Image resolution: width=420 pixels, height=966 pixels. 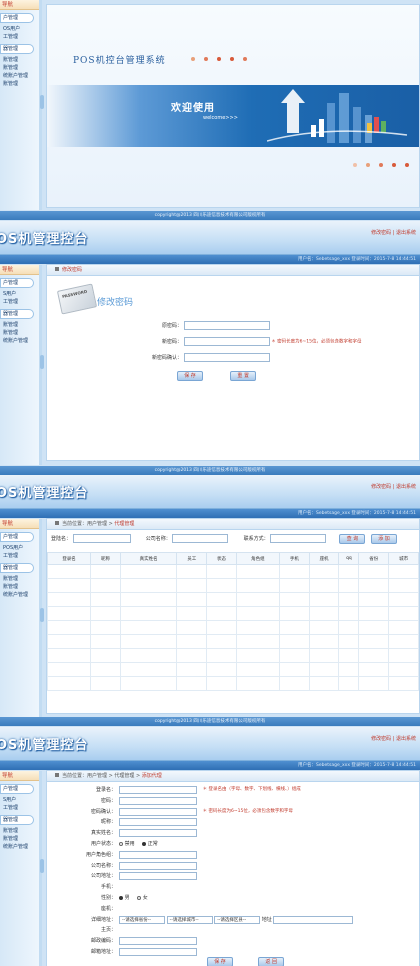 What do you see at coordinates (403, 558) in the screenshot?
I see `column-header: 城市` at bounding box center [403, 558].